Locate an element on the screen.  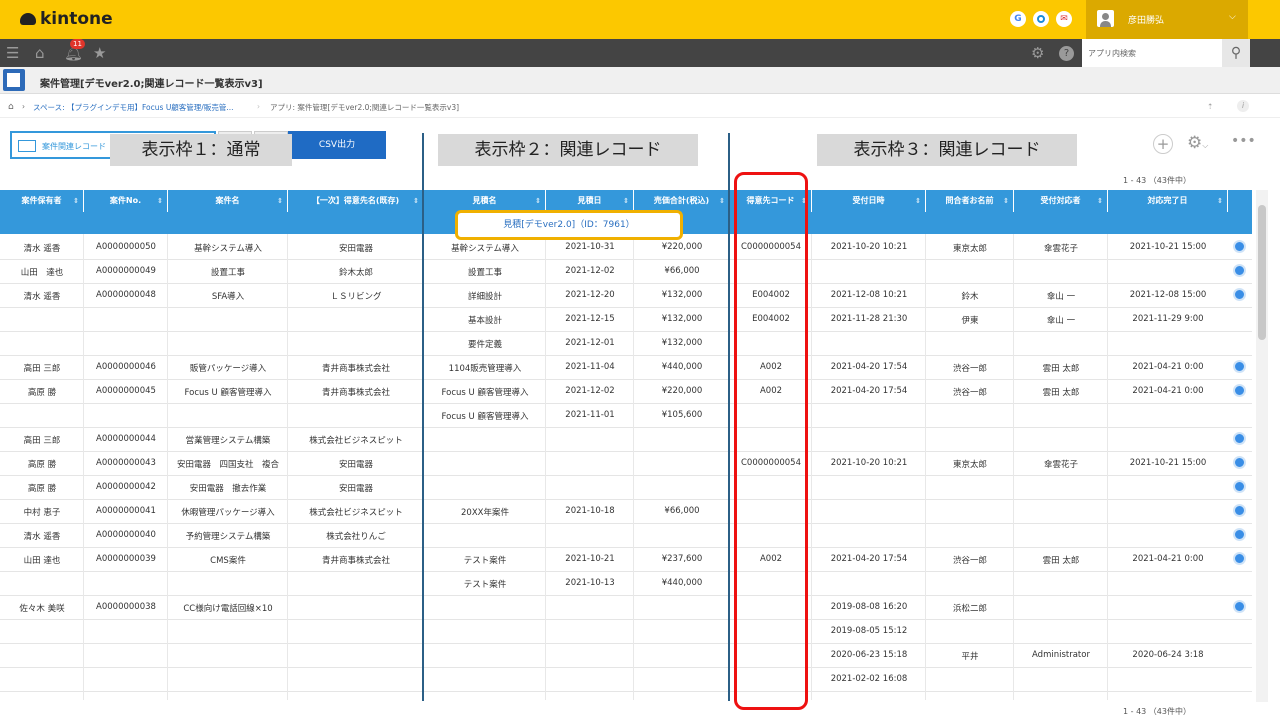
more-options-icon: ••• is located at coordinates (1243, 141).